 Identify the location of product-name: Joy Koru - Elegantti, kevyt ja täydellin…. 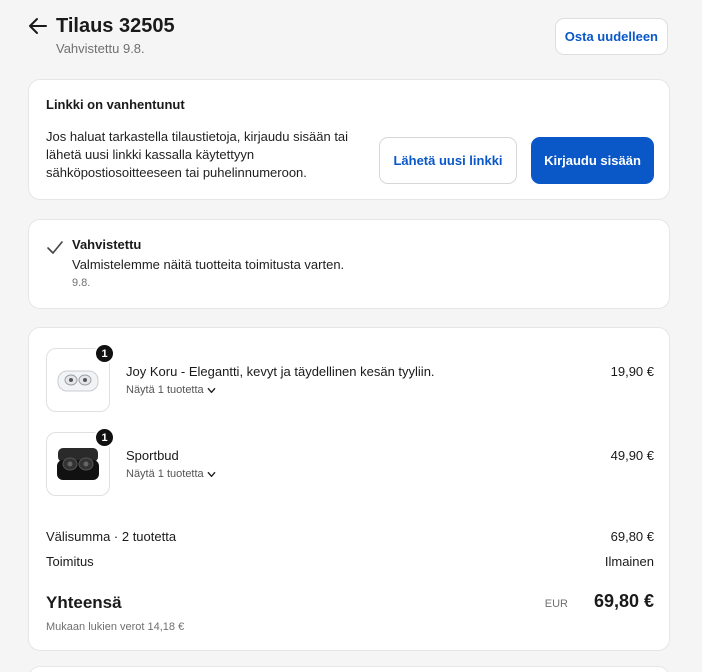
(280, 371).